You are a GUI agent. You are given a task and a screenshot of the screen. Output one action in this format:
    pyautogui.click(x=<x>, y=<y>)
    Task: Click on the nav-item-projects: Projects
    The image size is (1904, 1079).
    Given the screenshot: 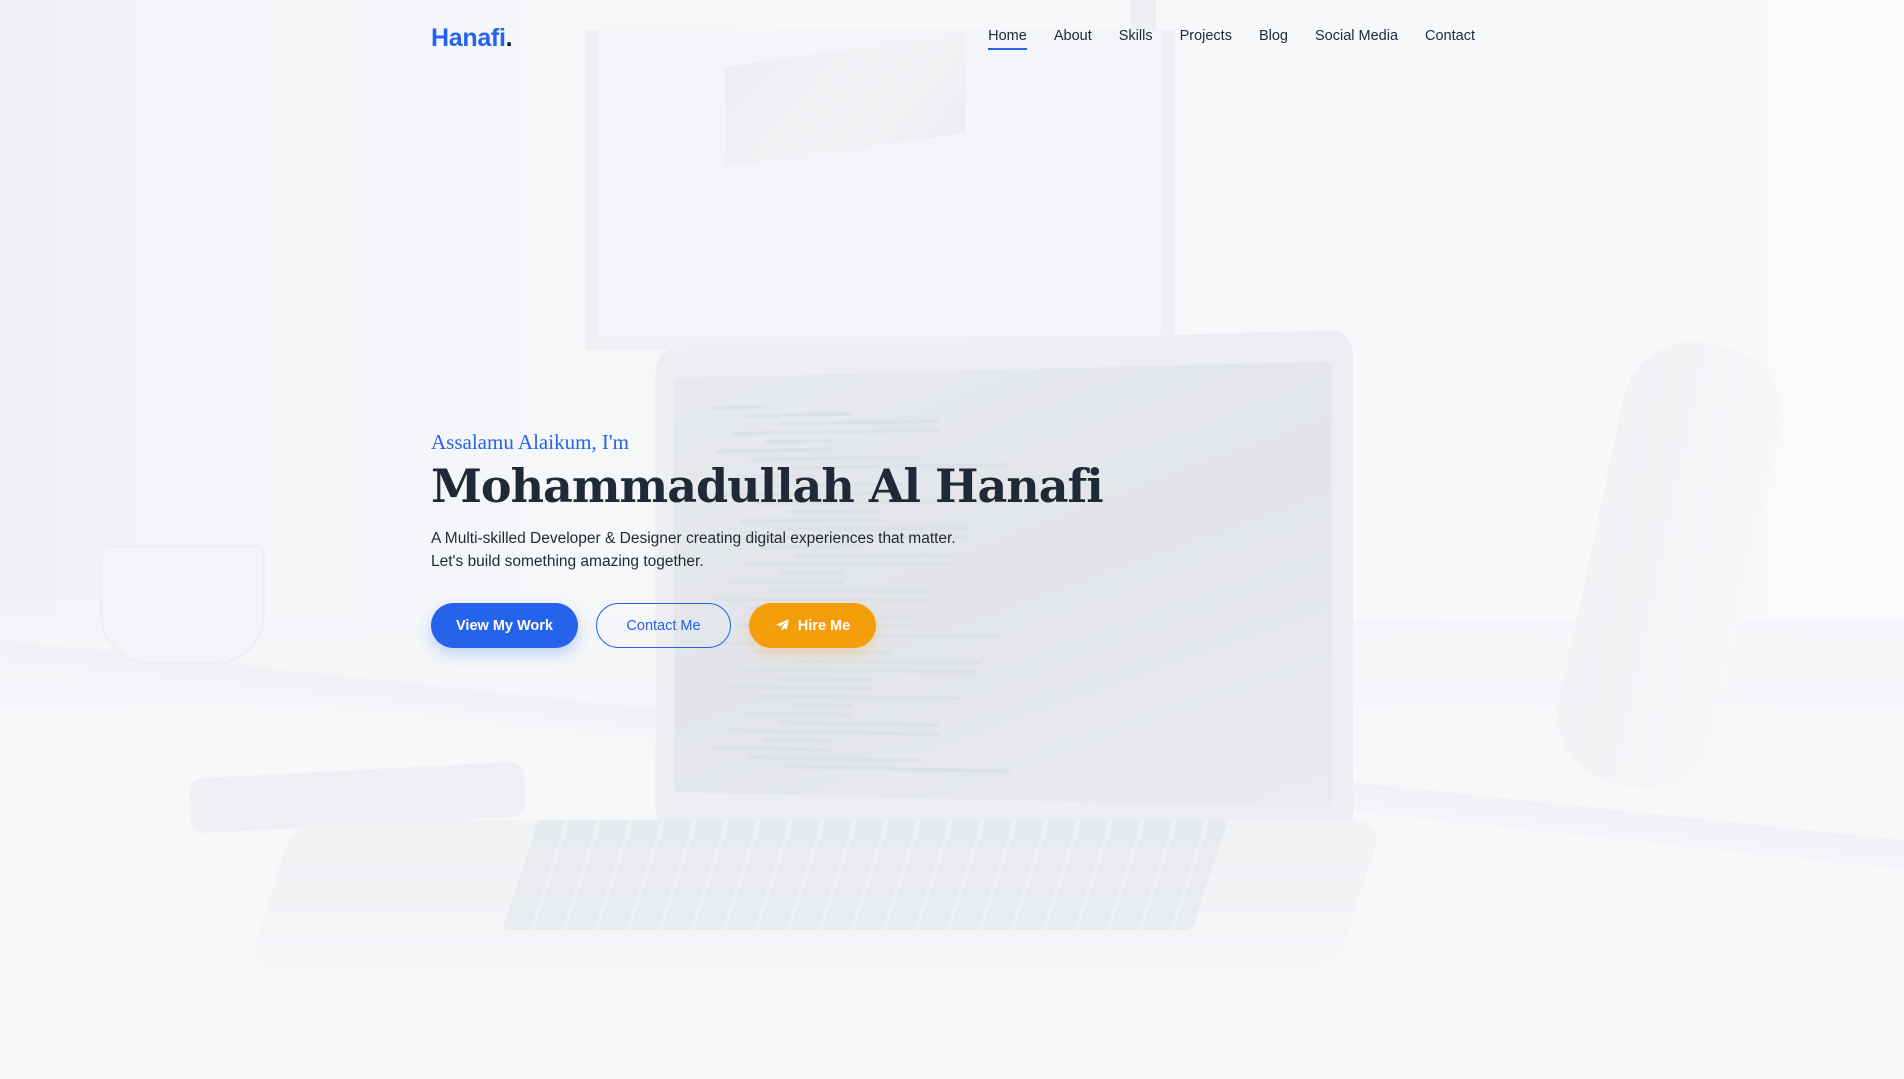 What is the action you would take?
    pyautogui.click(x=1206, y=38)
    